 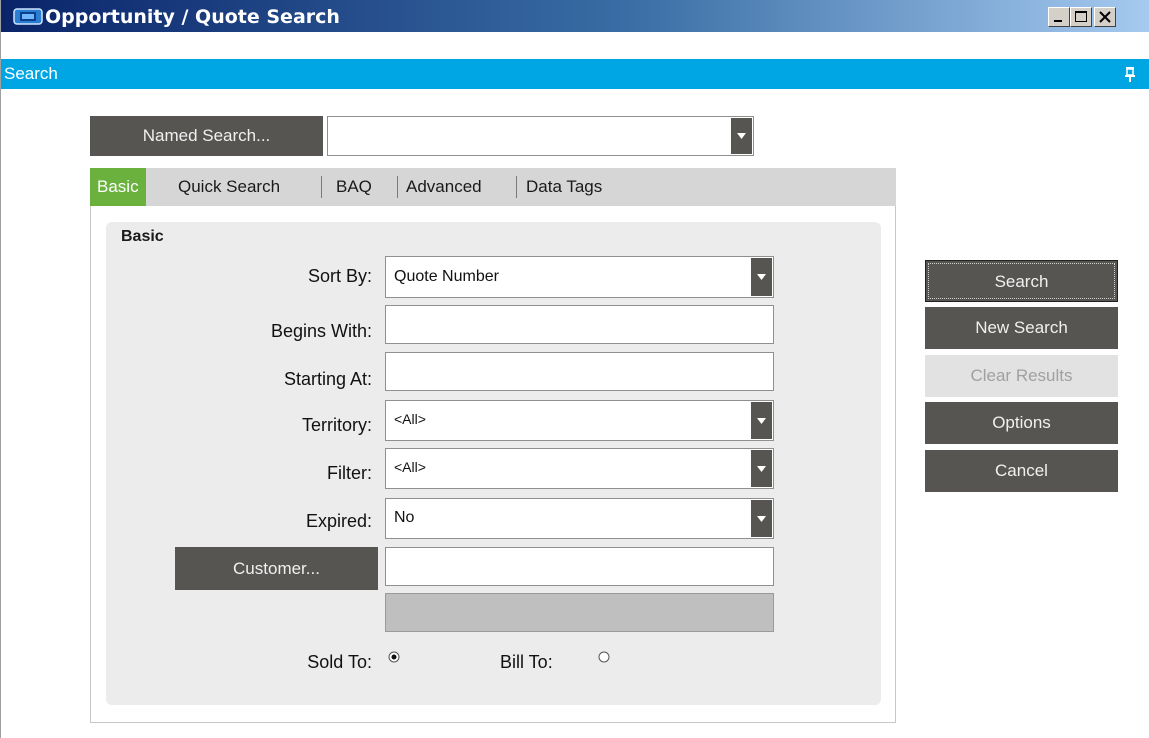 I want to click on title-bar: Opportunity / Quote Search, so click(x=575, y=16).